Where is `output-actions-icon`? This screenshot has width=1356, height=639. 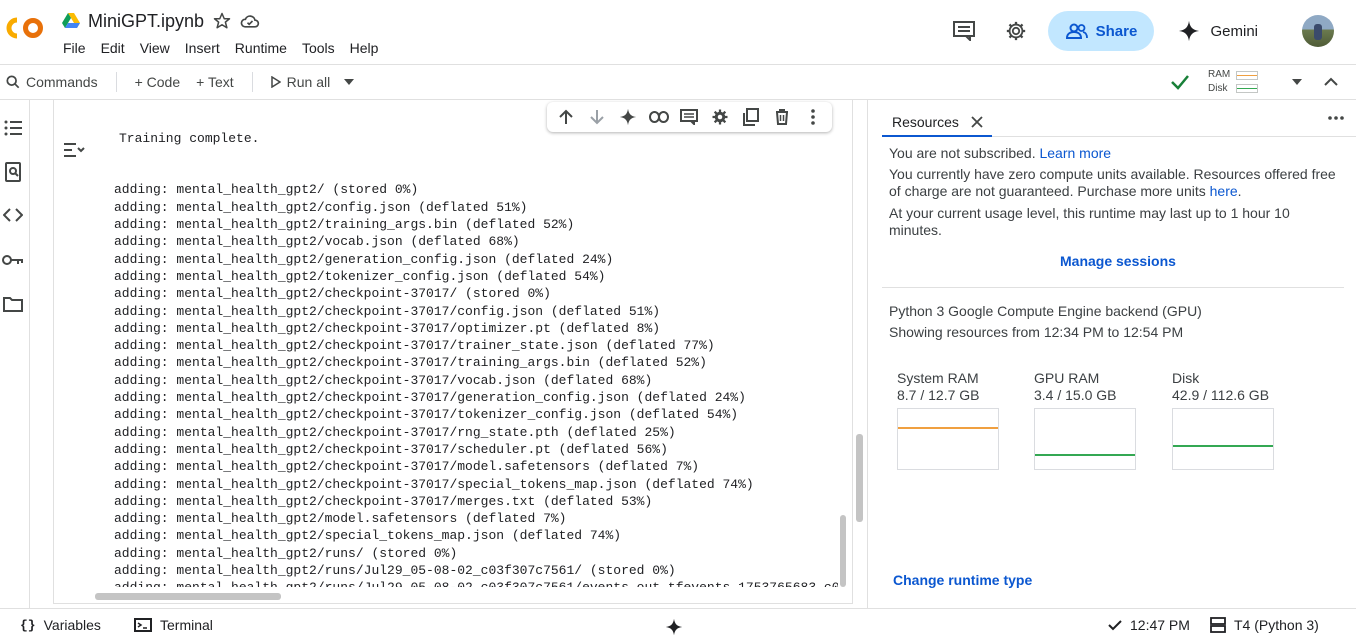
output-actions-icon is located at coordinates (74, 150).